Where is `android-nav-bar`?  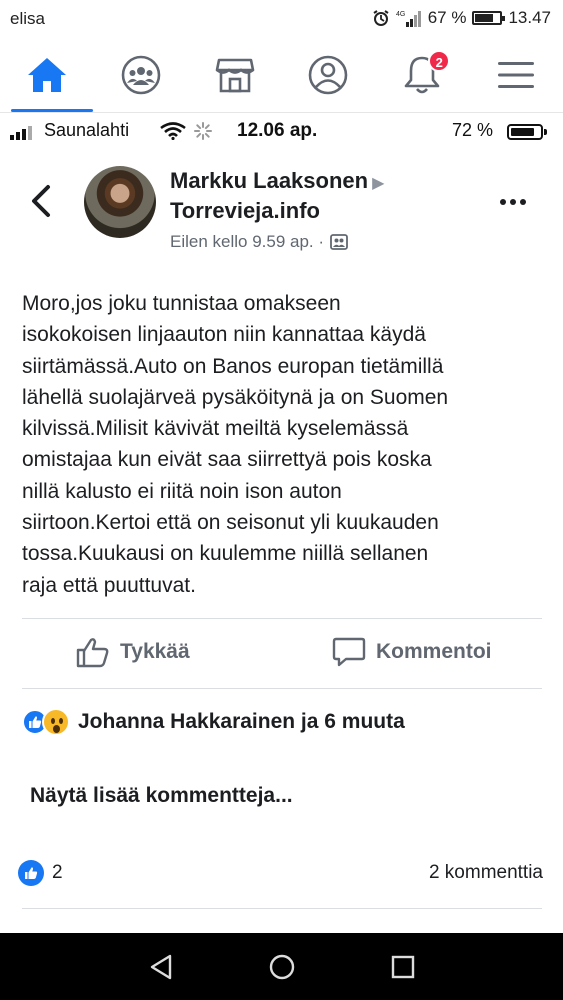
android-nav-bar is located at coordinates (281, 966).